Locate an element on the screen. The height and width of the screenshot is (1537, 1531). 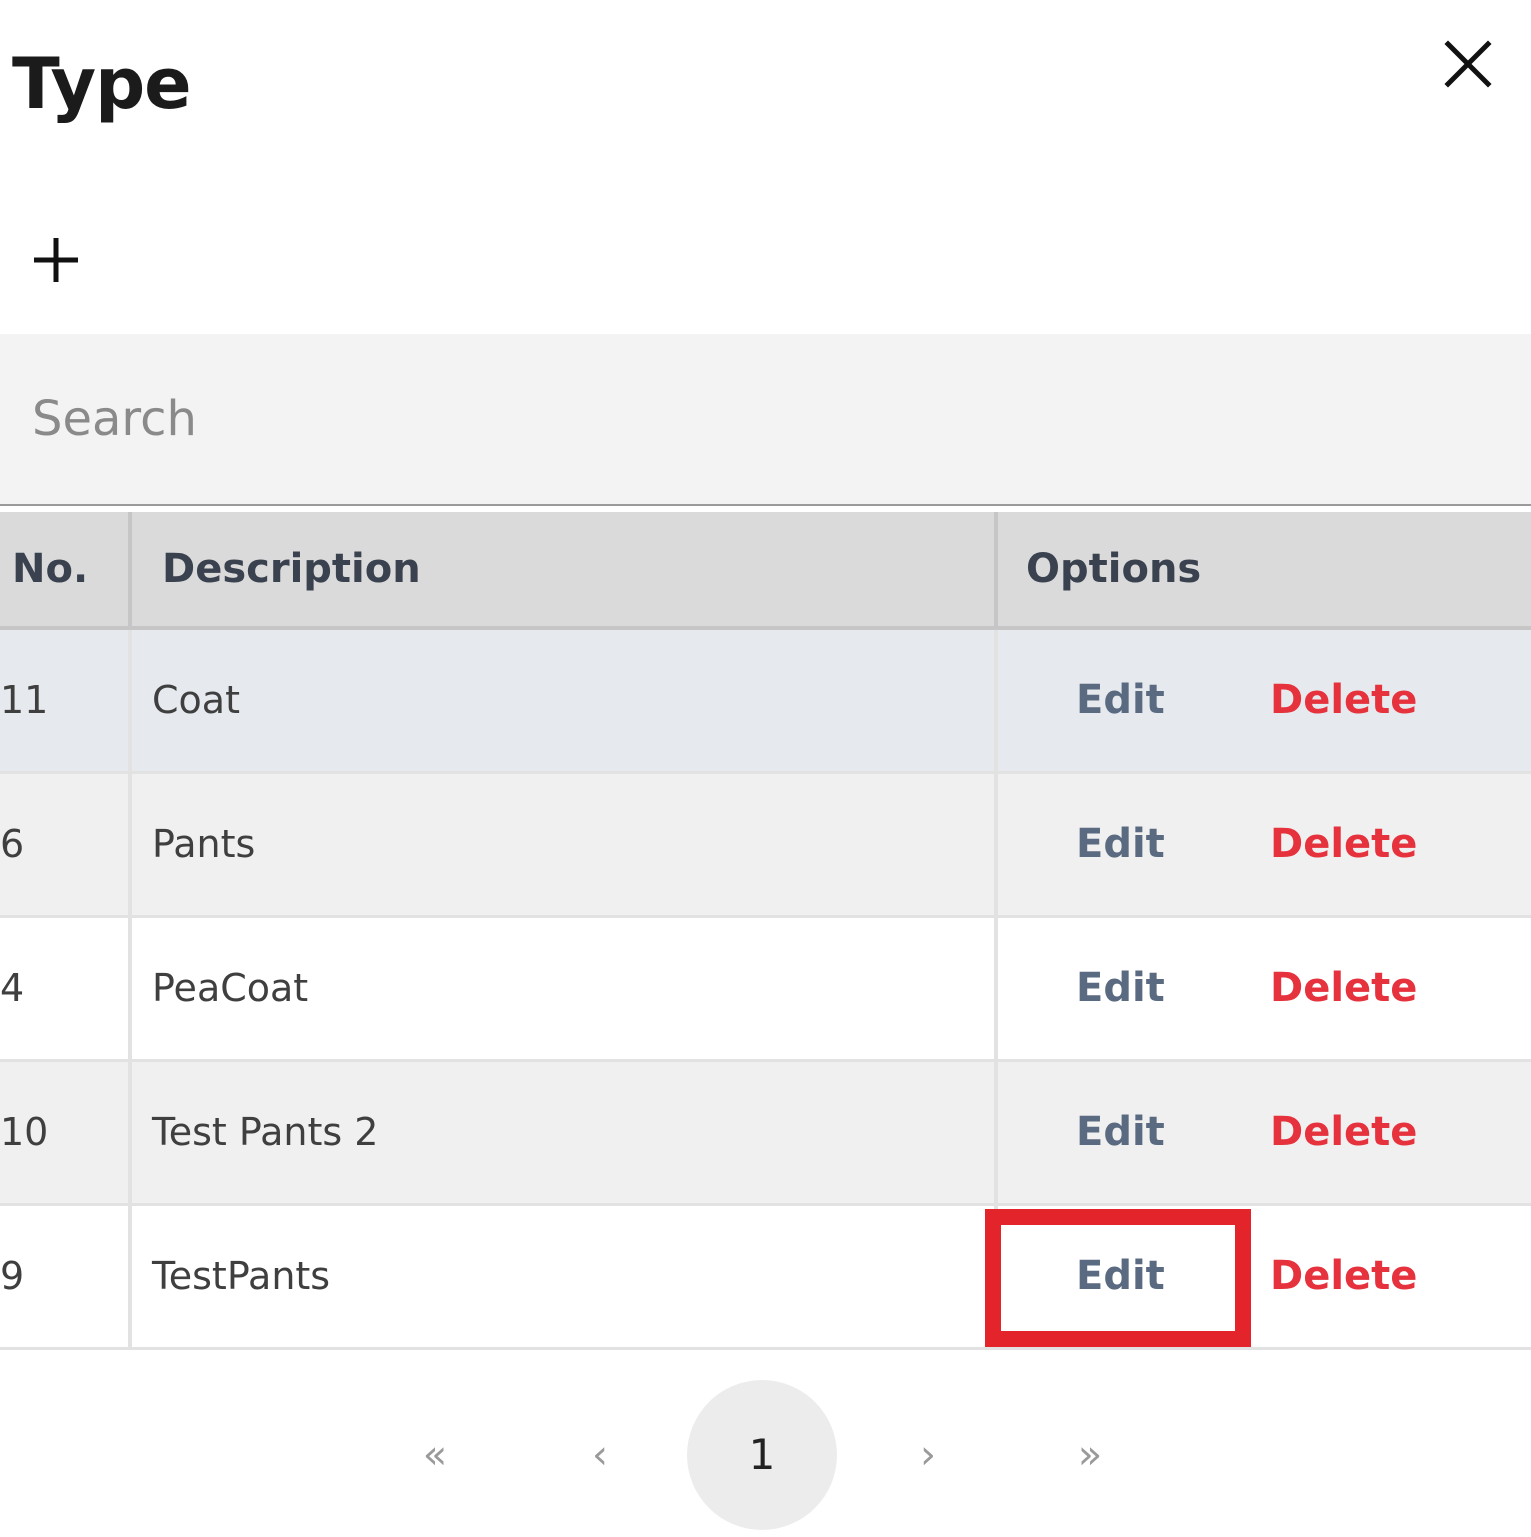
dialog-title: Type is located at coordinates (102, 84).